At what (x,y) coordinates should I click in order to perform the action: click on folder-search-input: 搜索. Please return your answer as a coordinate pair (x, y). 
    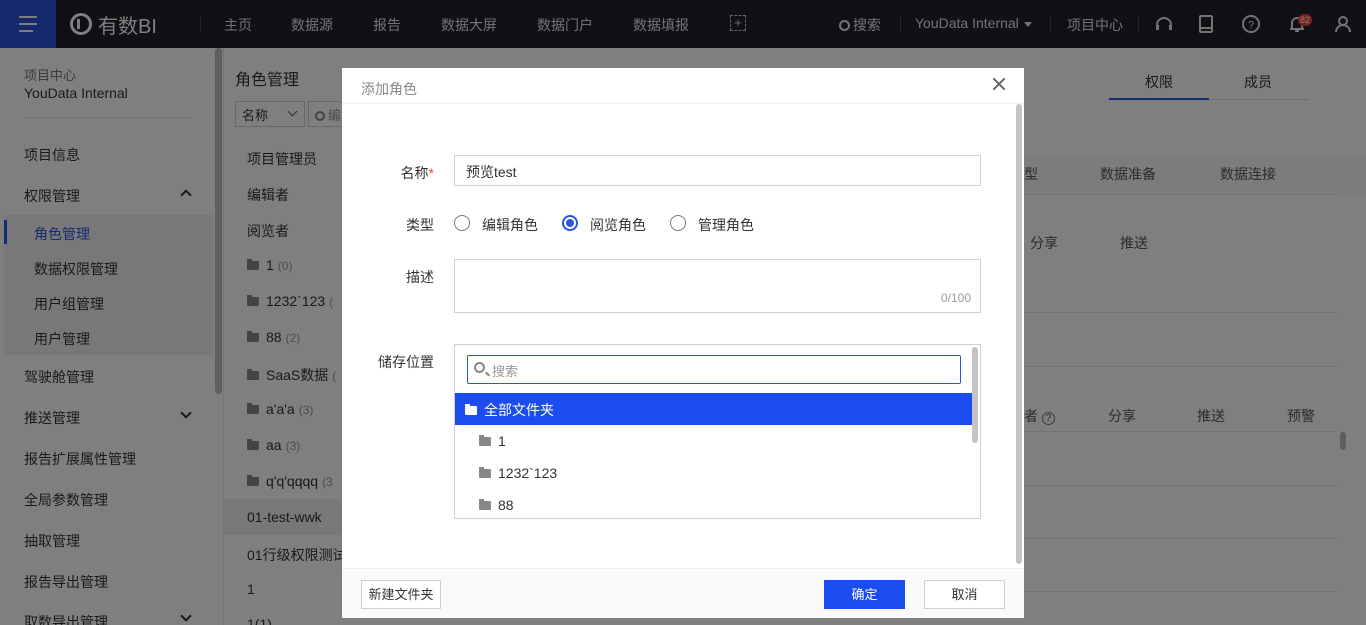
    Looking at the image, I should click on (714, 369).